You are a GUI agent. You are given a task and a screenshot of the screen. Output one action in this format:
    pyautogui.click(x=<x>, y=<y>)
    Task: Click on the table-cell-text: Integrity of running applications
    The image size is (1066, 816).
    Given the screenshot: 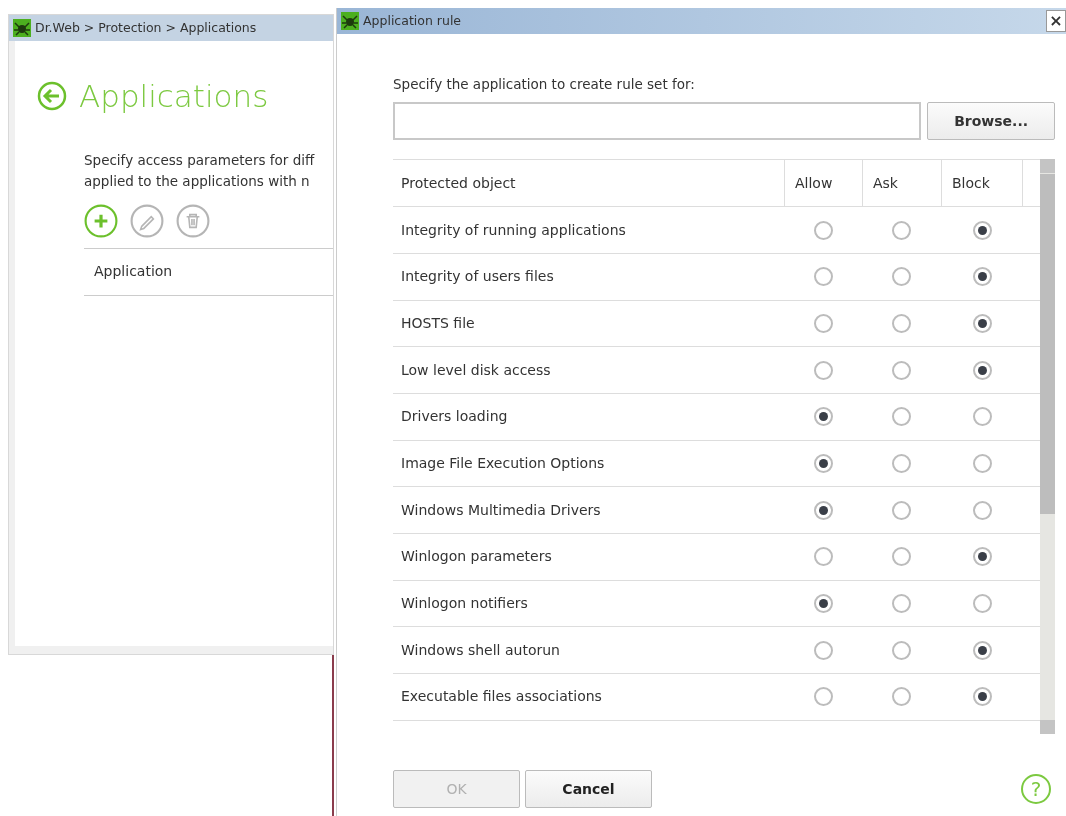 What is the action you would take?
    pyautogui.click(x=513, y=230)
    